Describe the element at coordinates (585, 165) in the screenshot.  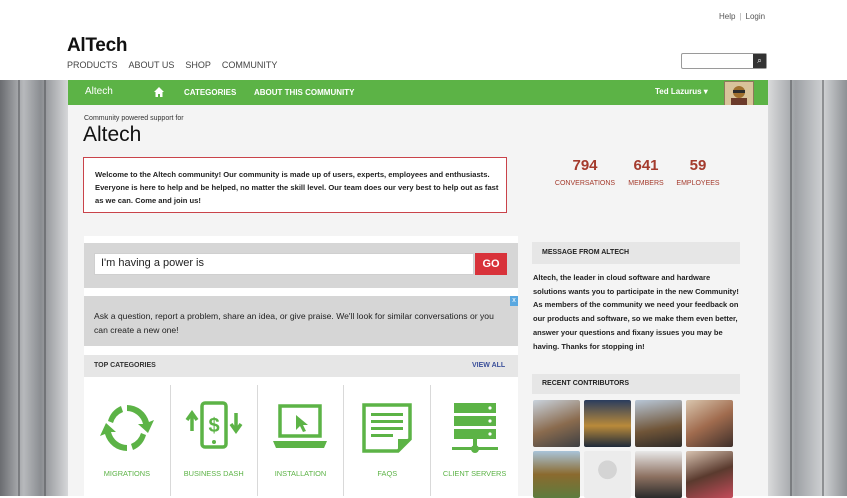
I see `stat-value: 794` at that location.